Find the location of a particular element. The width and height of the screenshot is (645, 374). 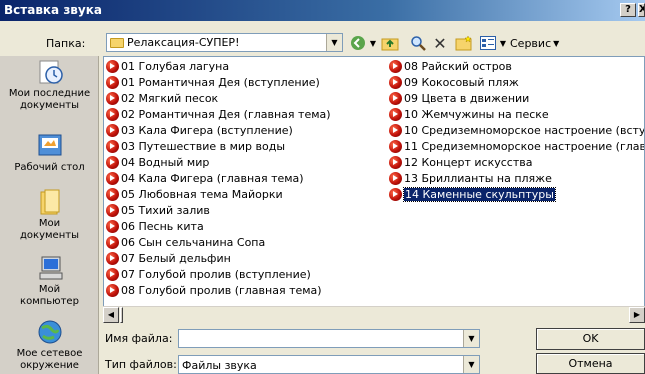

file-name: 02 Мягкий песок is located at coordinates (170, 98).